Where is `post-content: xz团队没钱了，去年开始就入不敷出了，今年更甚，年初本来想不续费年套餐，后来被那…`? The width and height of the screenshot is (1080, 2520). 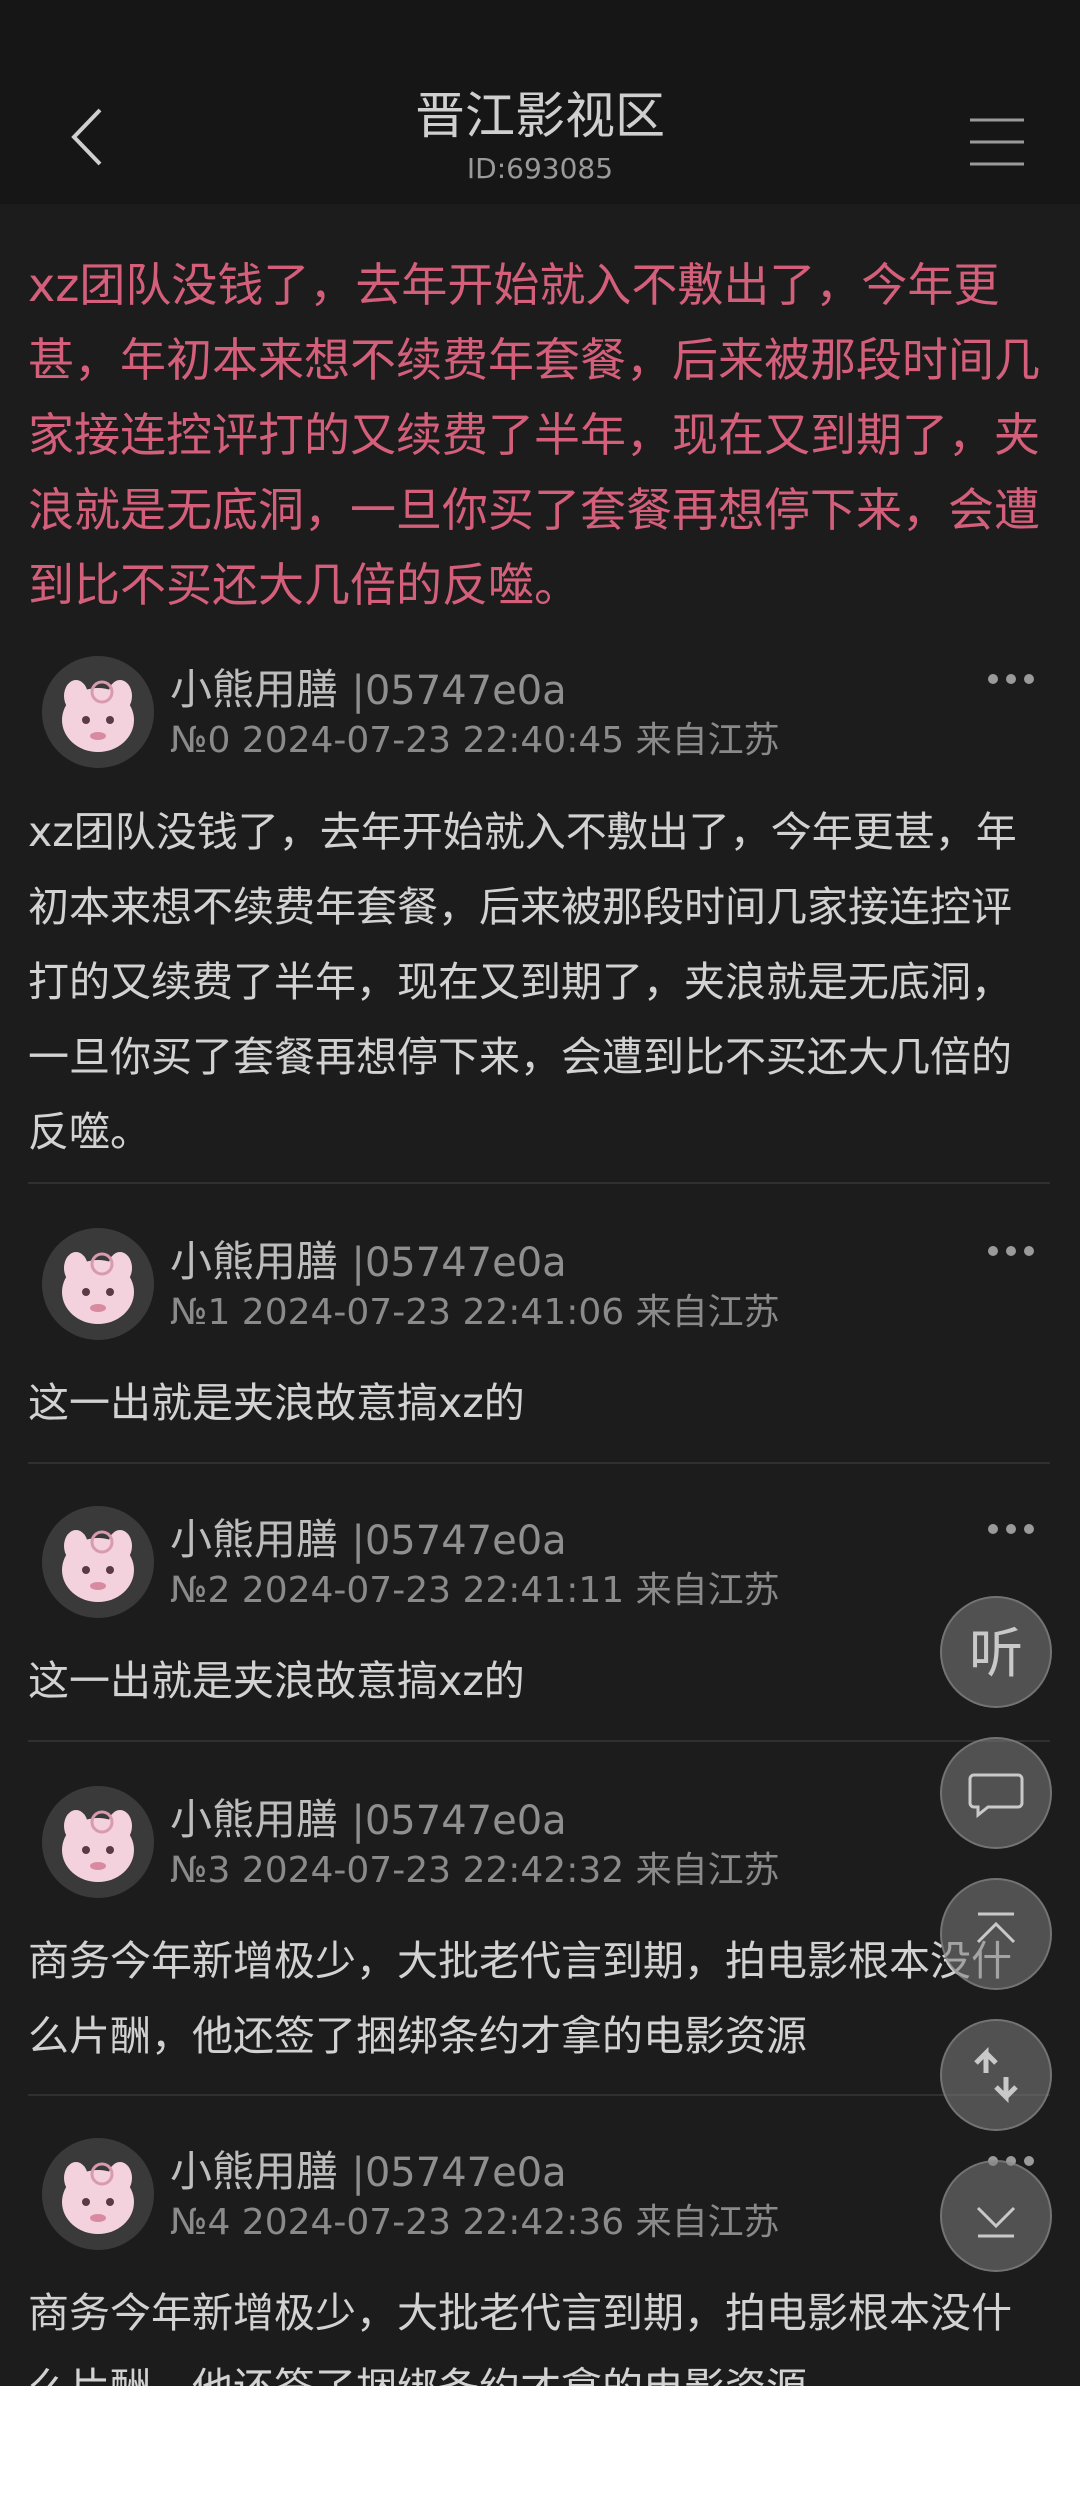
post-content: xz团队没钱了，去年开始就入不敷出了，今年更甚，年初本来想不续费年套餐，后来被那… is located at coordinates (522, 982).